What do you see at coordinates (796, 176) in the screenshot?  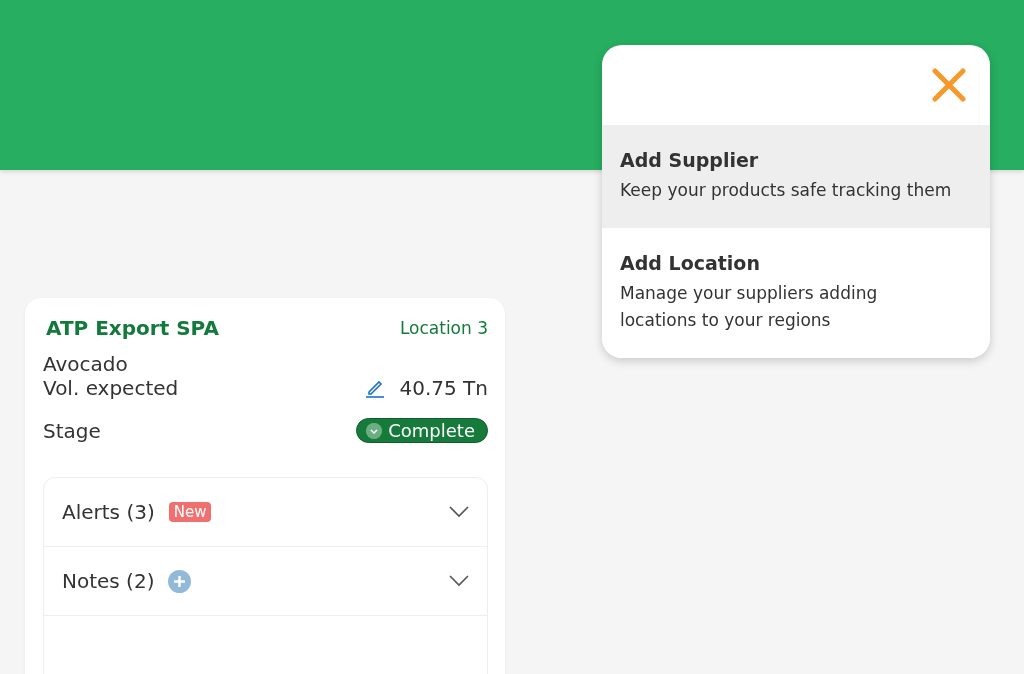 I see `menu-item: Add Supplier Keep your products safe tracking them` at bounding box center [796, 176].